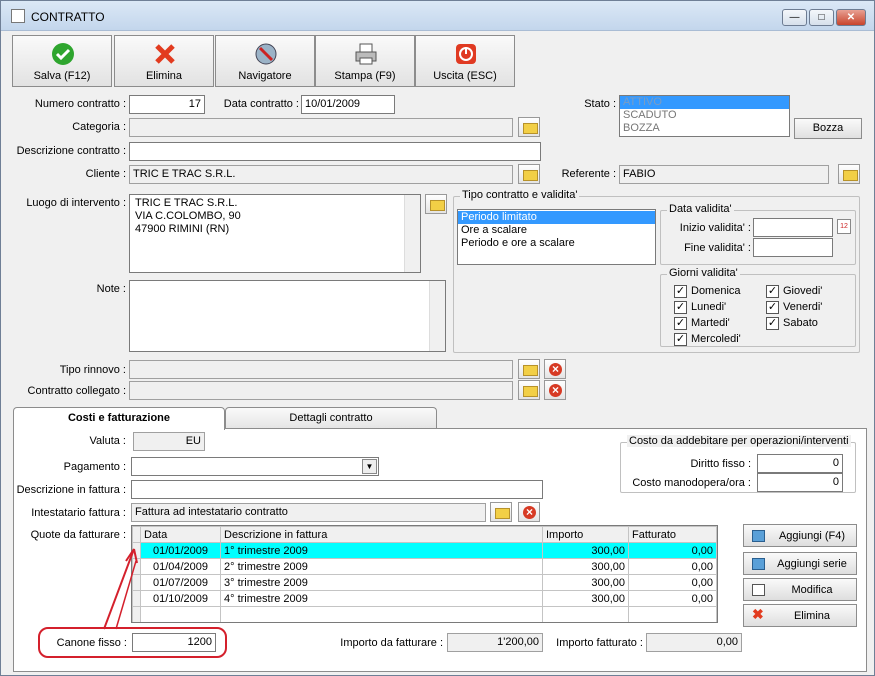 The height and width of the screenshot is (676, 875). I want to click on stato-option: SCADUTO, so click(704, 115).